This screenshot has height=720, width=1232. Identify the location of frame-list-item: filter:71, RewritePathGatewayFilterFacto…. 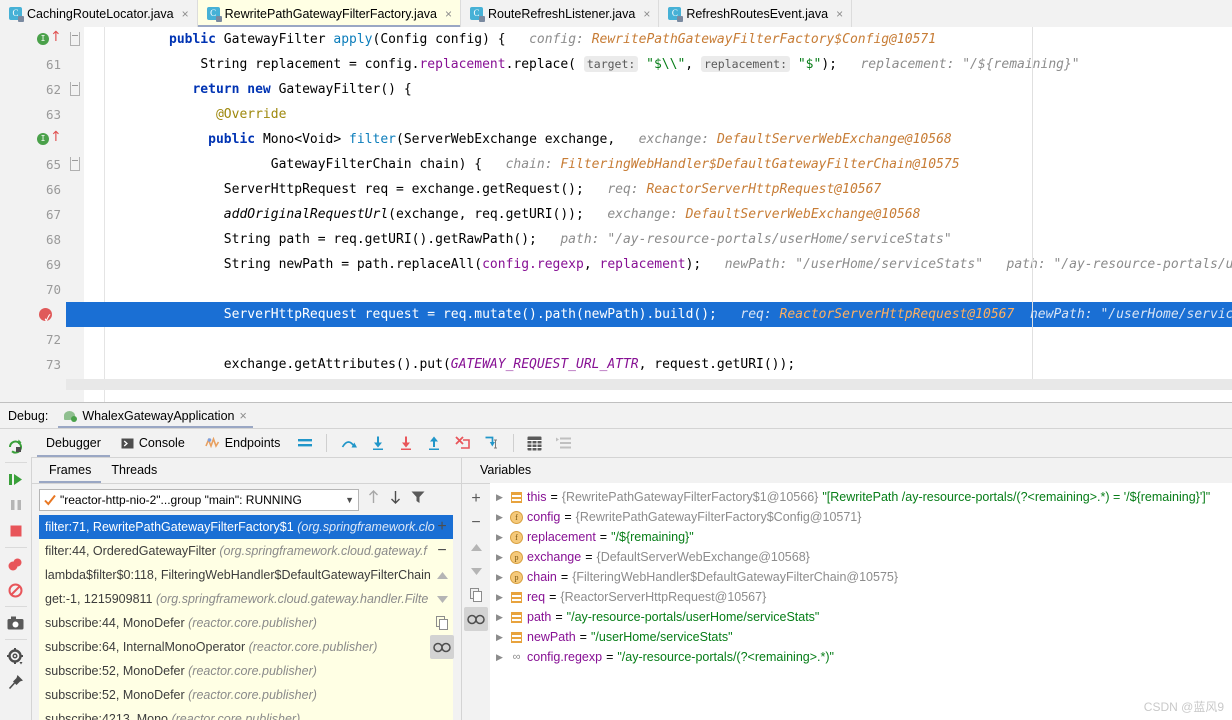
(246, 527).